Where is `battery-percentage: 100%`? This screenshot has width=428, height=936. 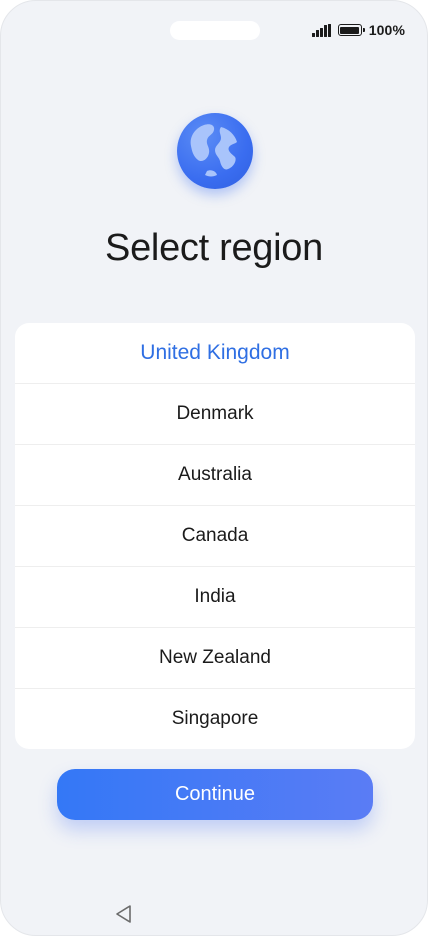 battery-percentage: 100% is located at coordinates (386, 30).